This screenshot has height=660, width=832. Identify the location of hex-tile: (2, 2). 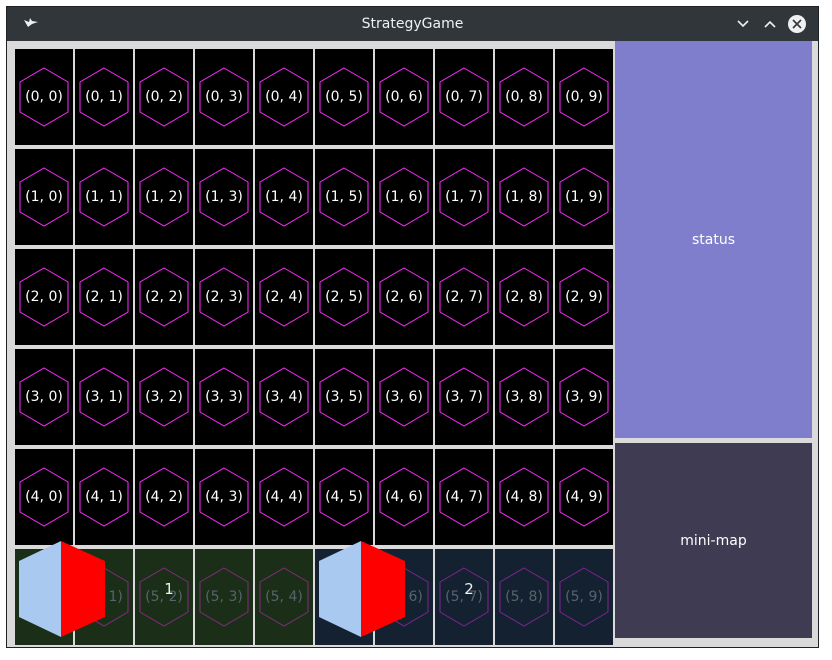
(164, 297).